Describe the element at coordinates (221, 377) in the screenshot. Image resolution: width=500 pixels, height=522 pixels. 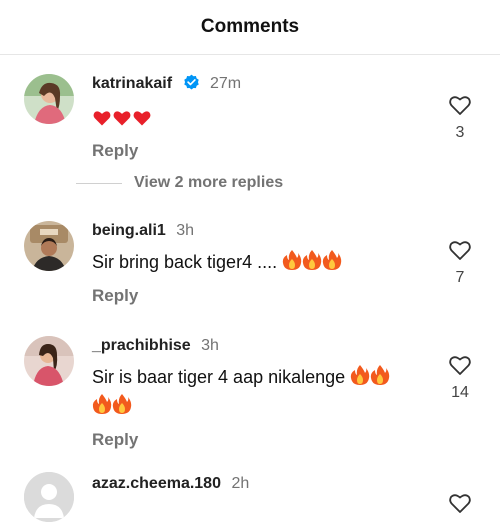
I see `comment-text-content: Sir is baar tiger 4 aap nikalenge` at that location.